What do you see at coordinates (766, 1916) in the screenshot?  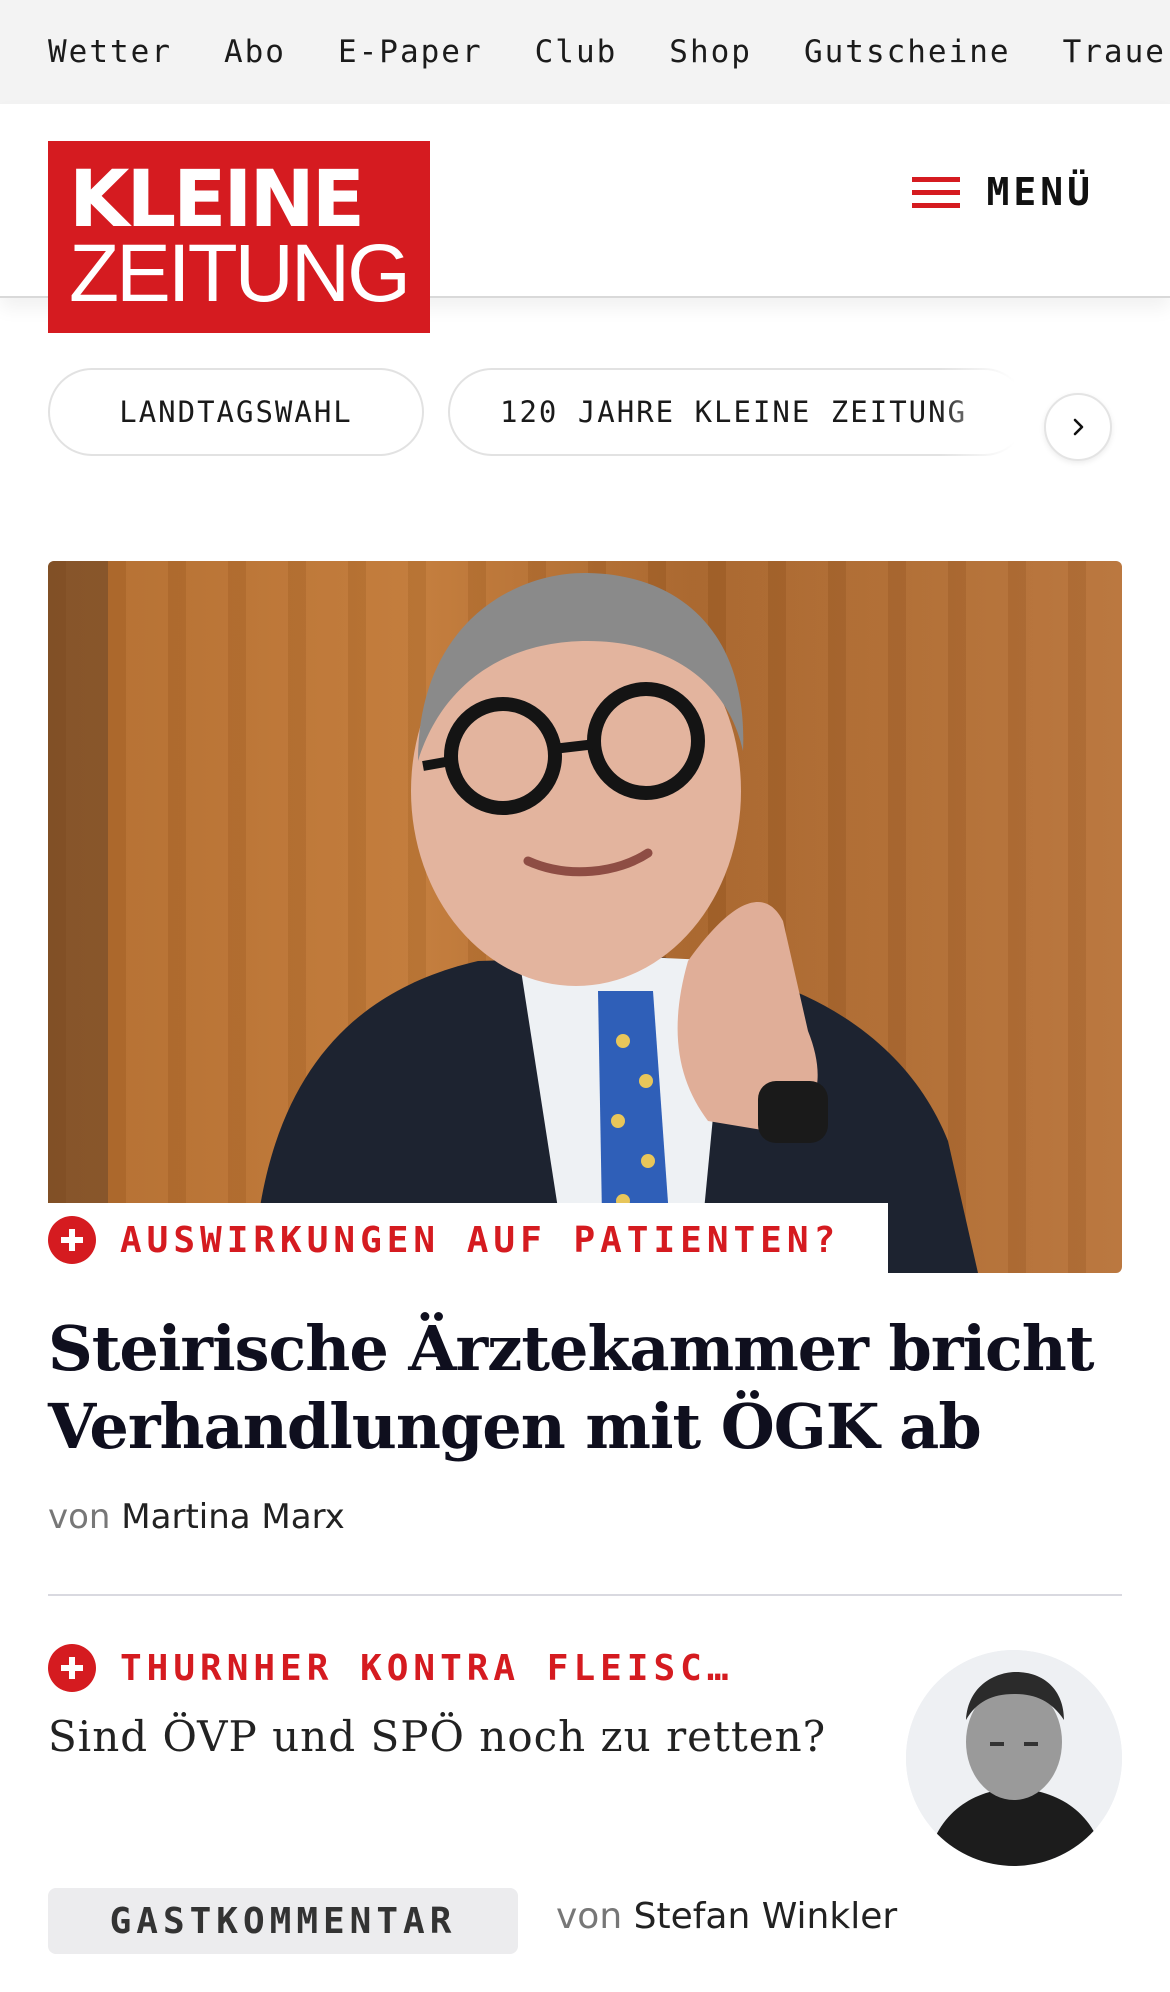 I see `byline-author: Stefan Winkler` at bounding box center [766, 1916].